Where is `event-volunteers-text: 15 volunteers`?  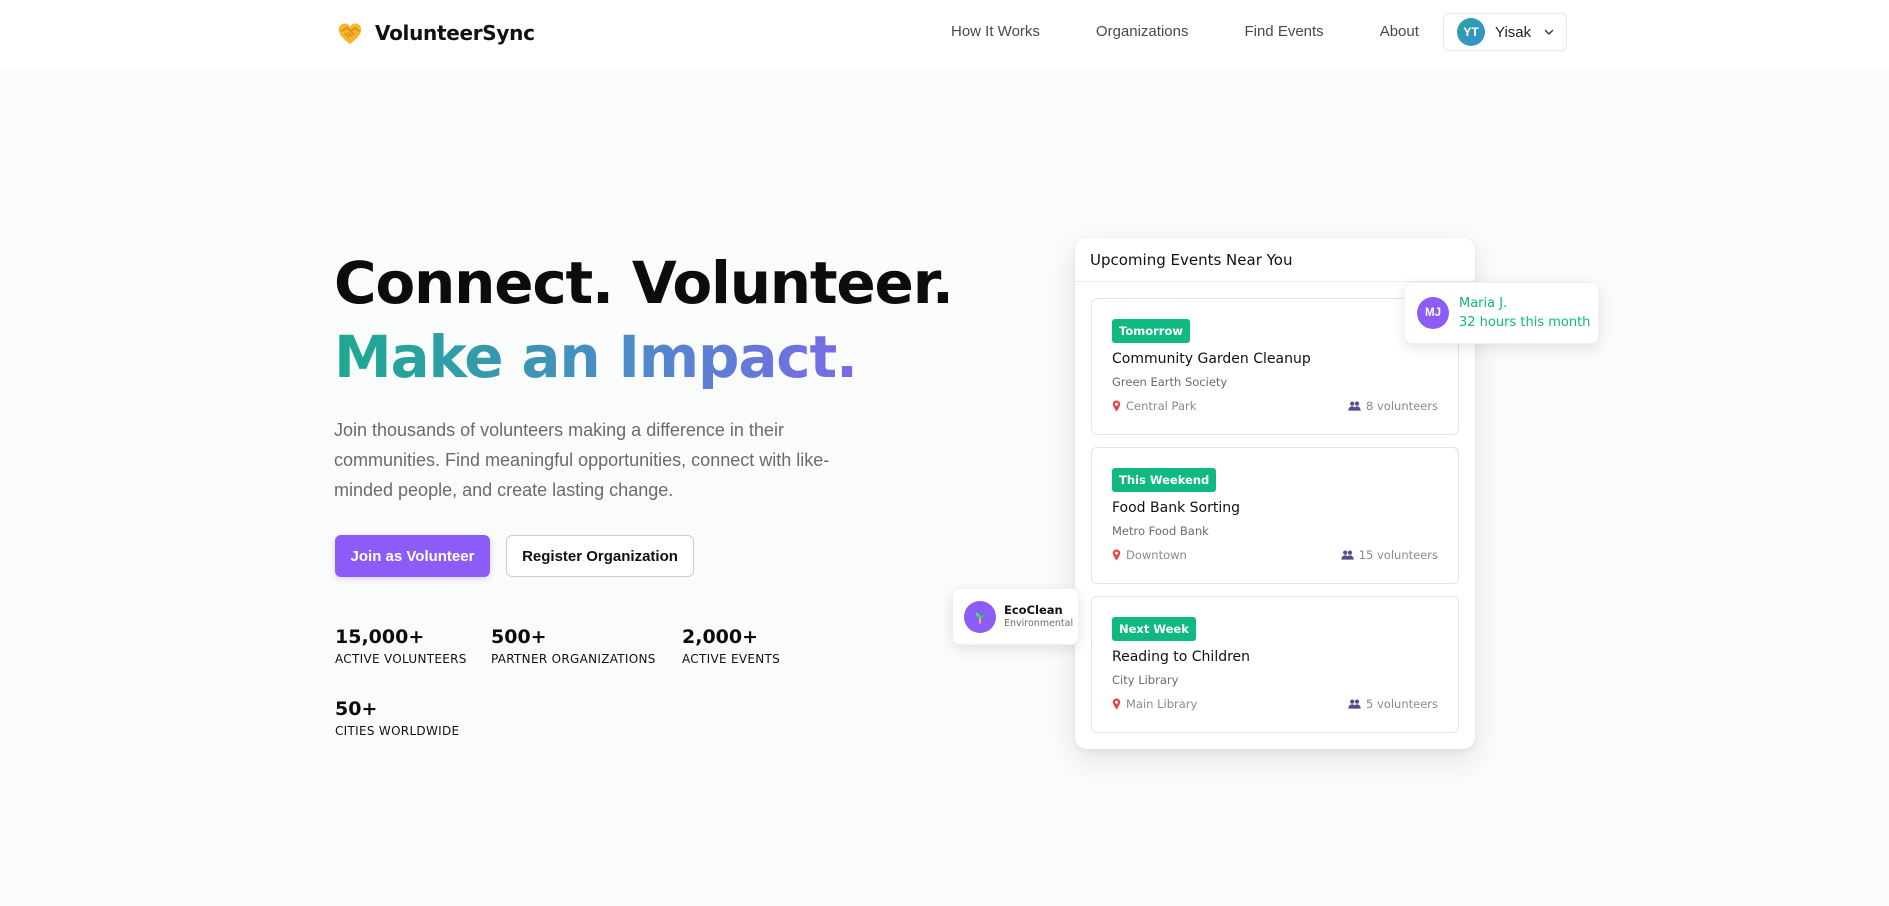
event-volunteers-text: 15 volunteers is located at coordinates (1398, 555).